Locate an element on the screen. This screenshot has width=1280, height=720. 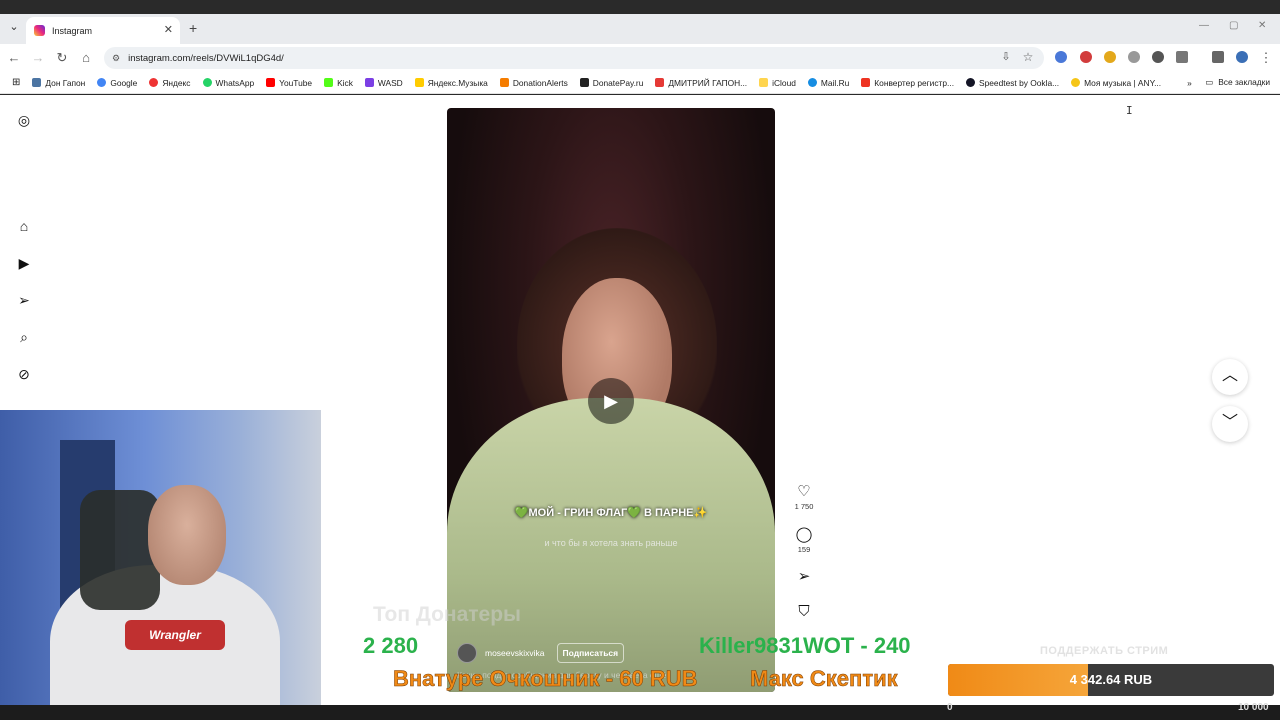
bookmark-icon: ⛉ is located at coordinates (804, 612).